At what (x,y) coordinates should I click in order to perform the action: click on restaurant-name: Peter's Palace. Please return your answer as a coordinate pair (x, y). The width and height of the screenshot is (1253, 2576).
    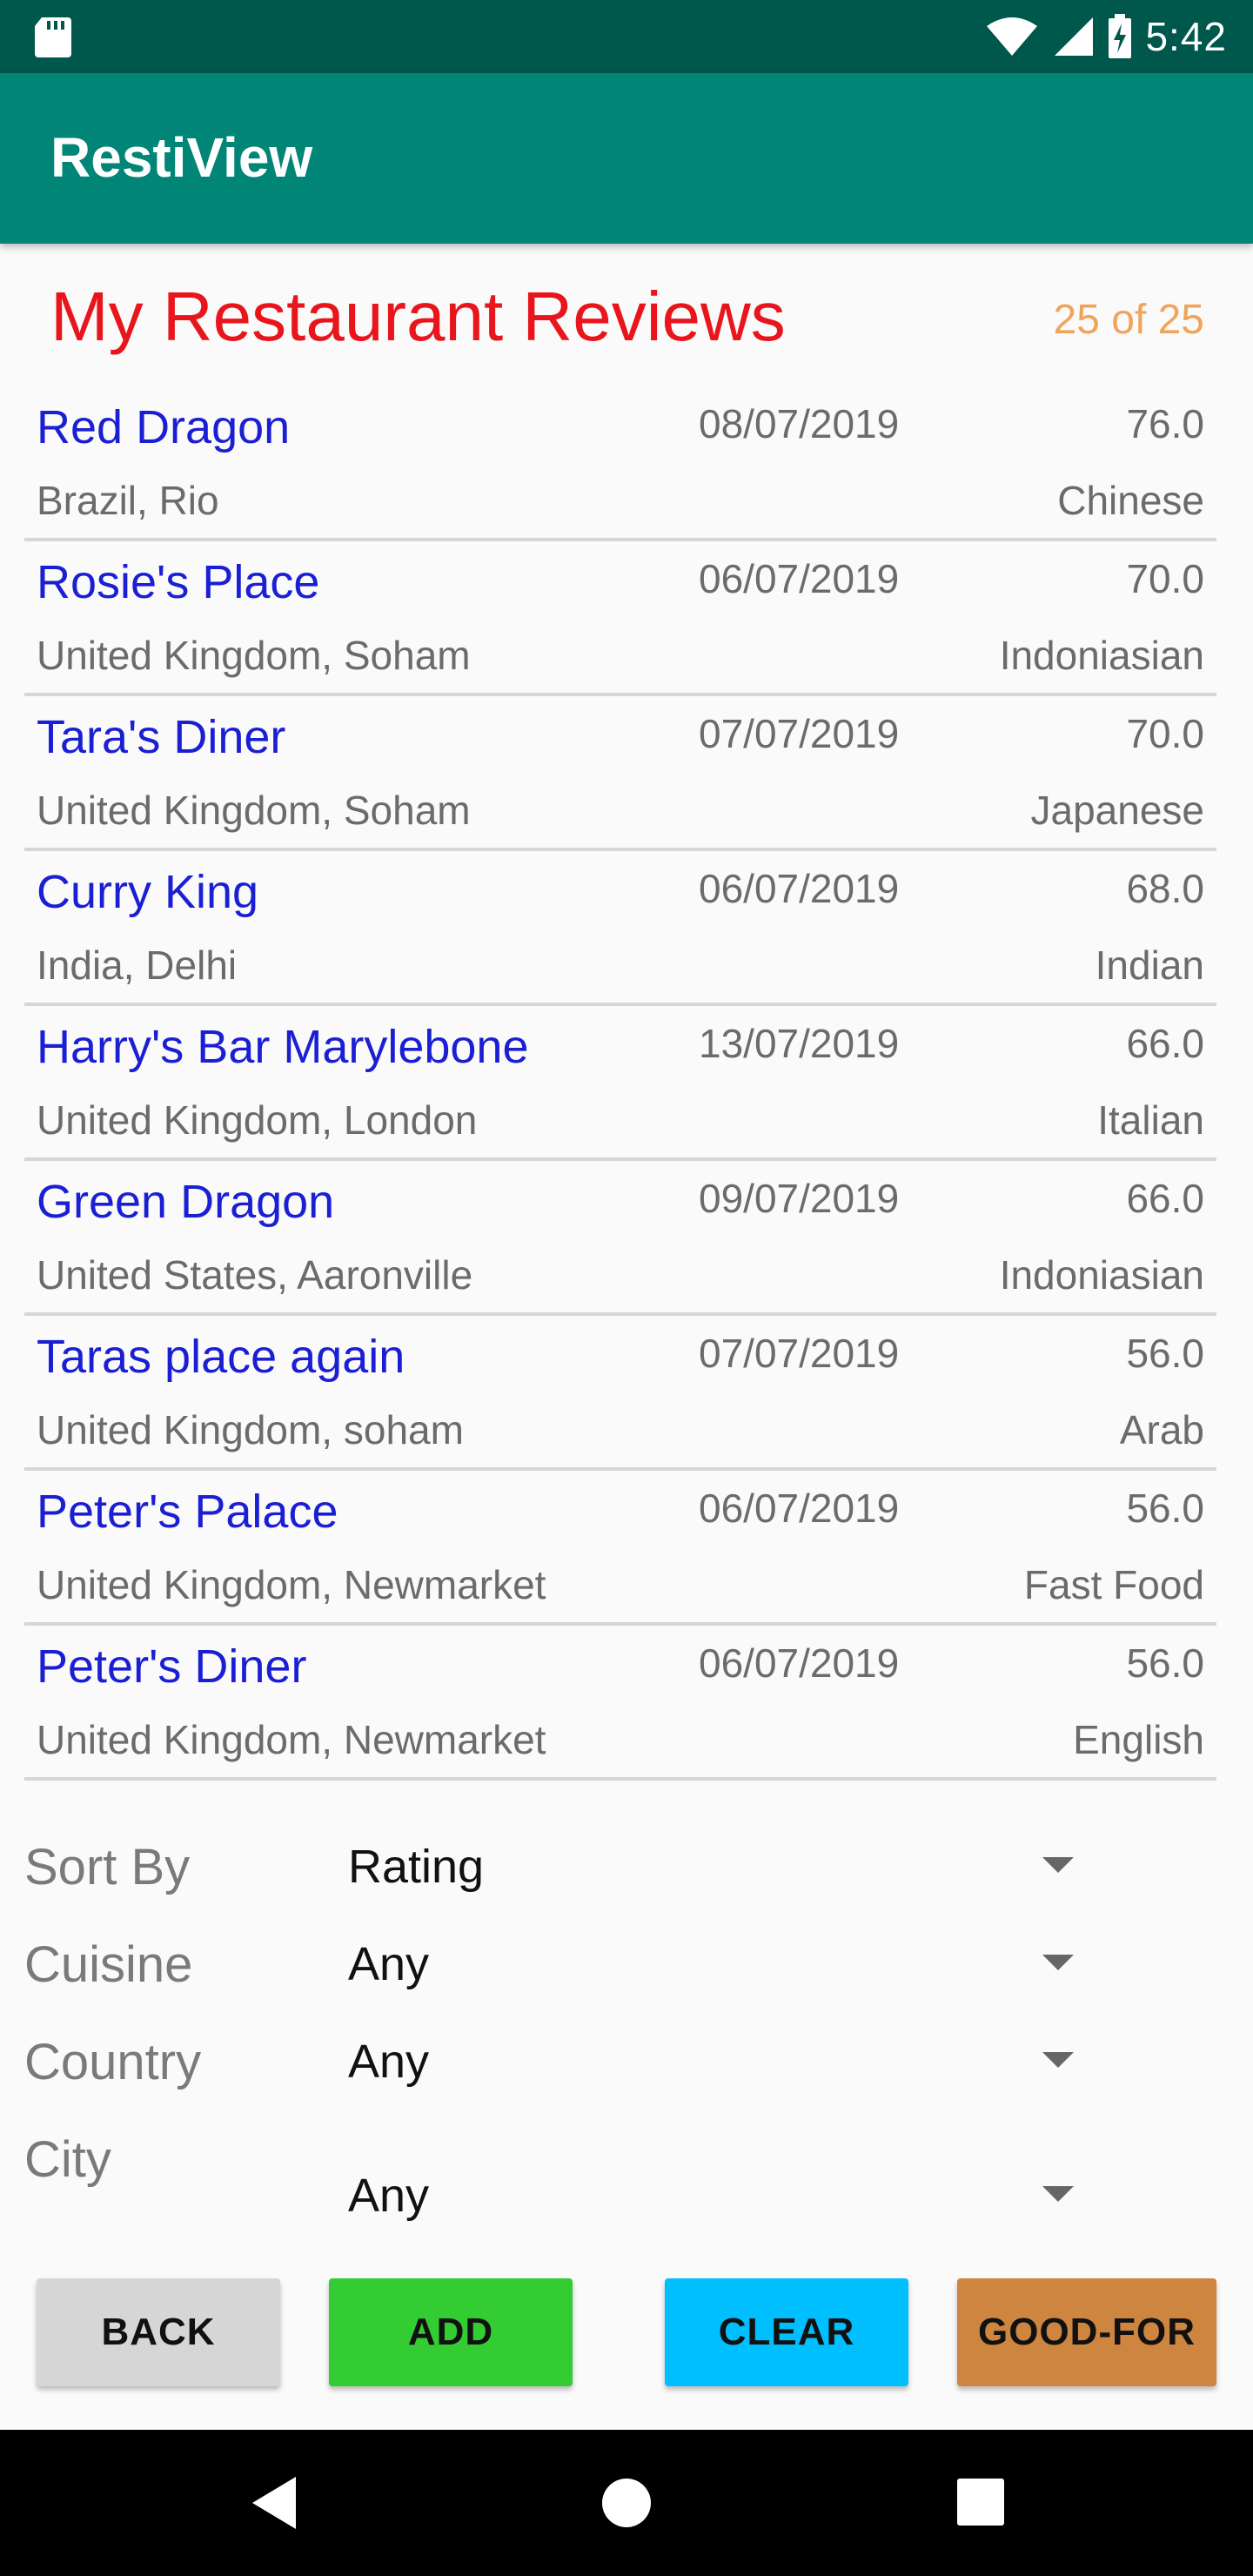
    Looking at the image, I should click on (187, 1512).